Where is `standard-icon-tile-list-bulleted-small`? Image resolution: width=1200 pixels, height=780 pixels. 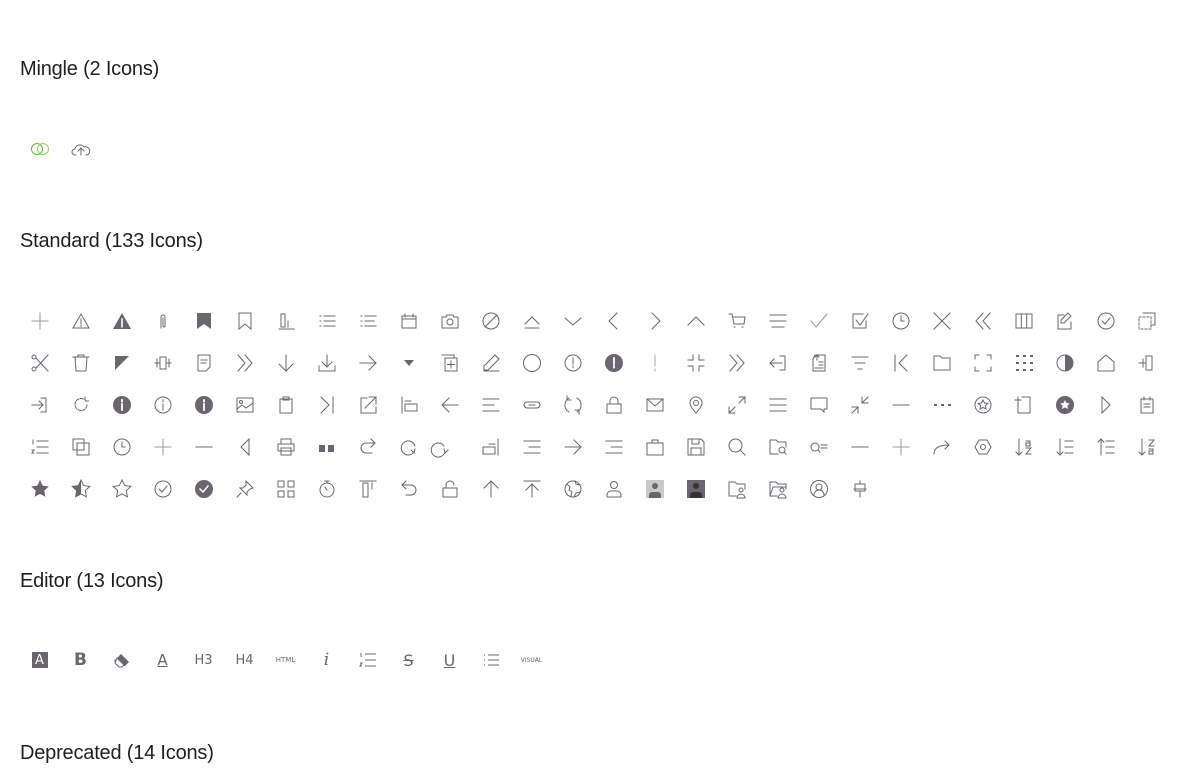
standard-icon-tile-list-bulleted-small is located at coordinates (367, 321).